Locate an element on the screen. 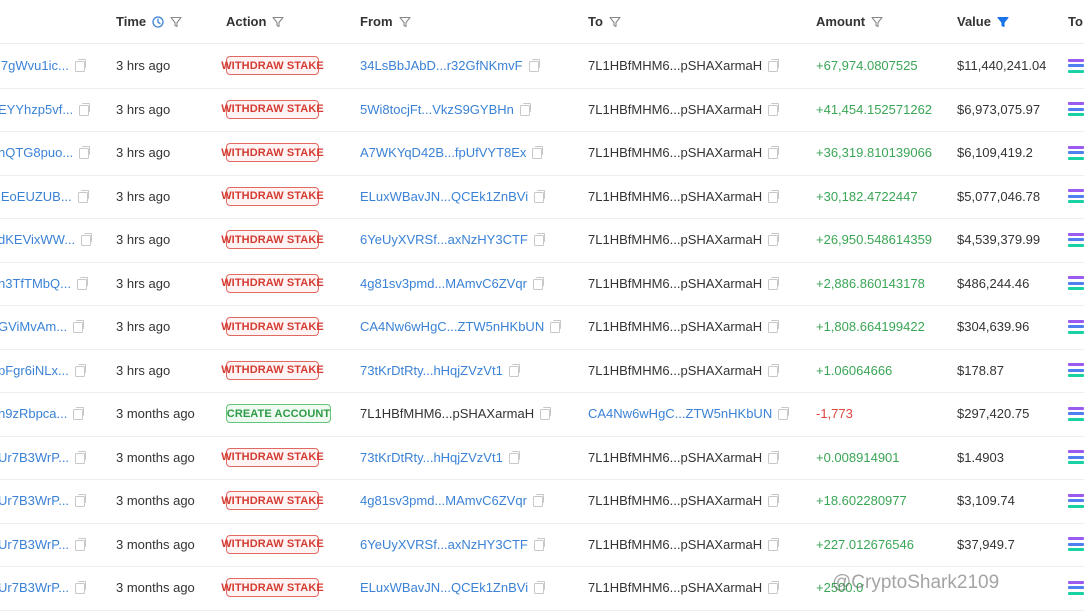 This screenshot has height=612, width=1084. filter-active-icon is located at coordinates (1003, 22).